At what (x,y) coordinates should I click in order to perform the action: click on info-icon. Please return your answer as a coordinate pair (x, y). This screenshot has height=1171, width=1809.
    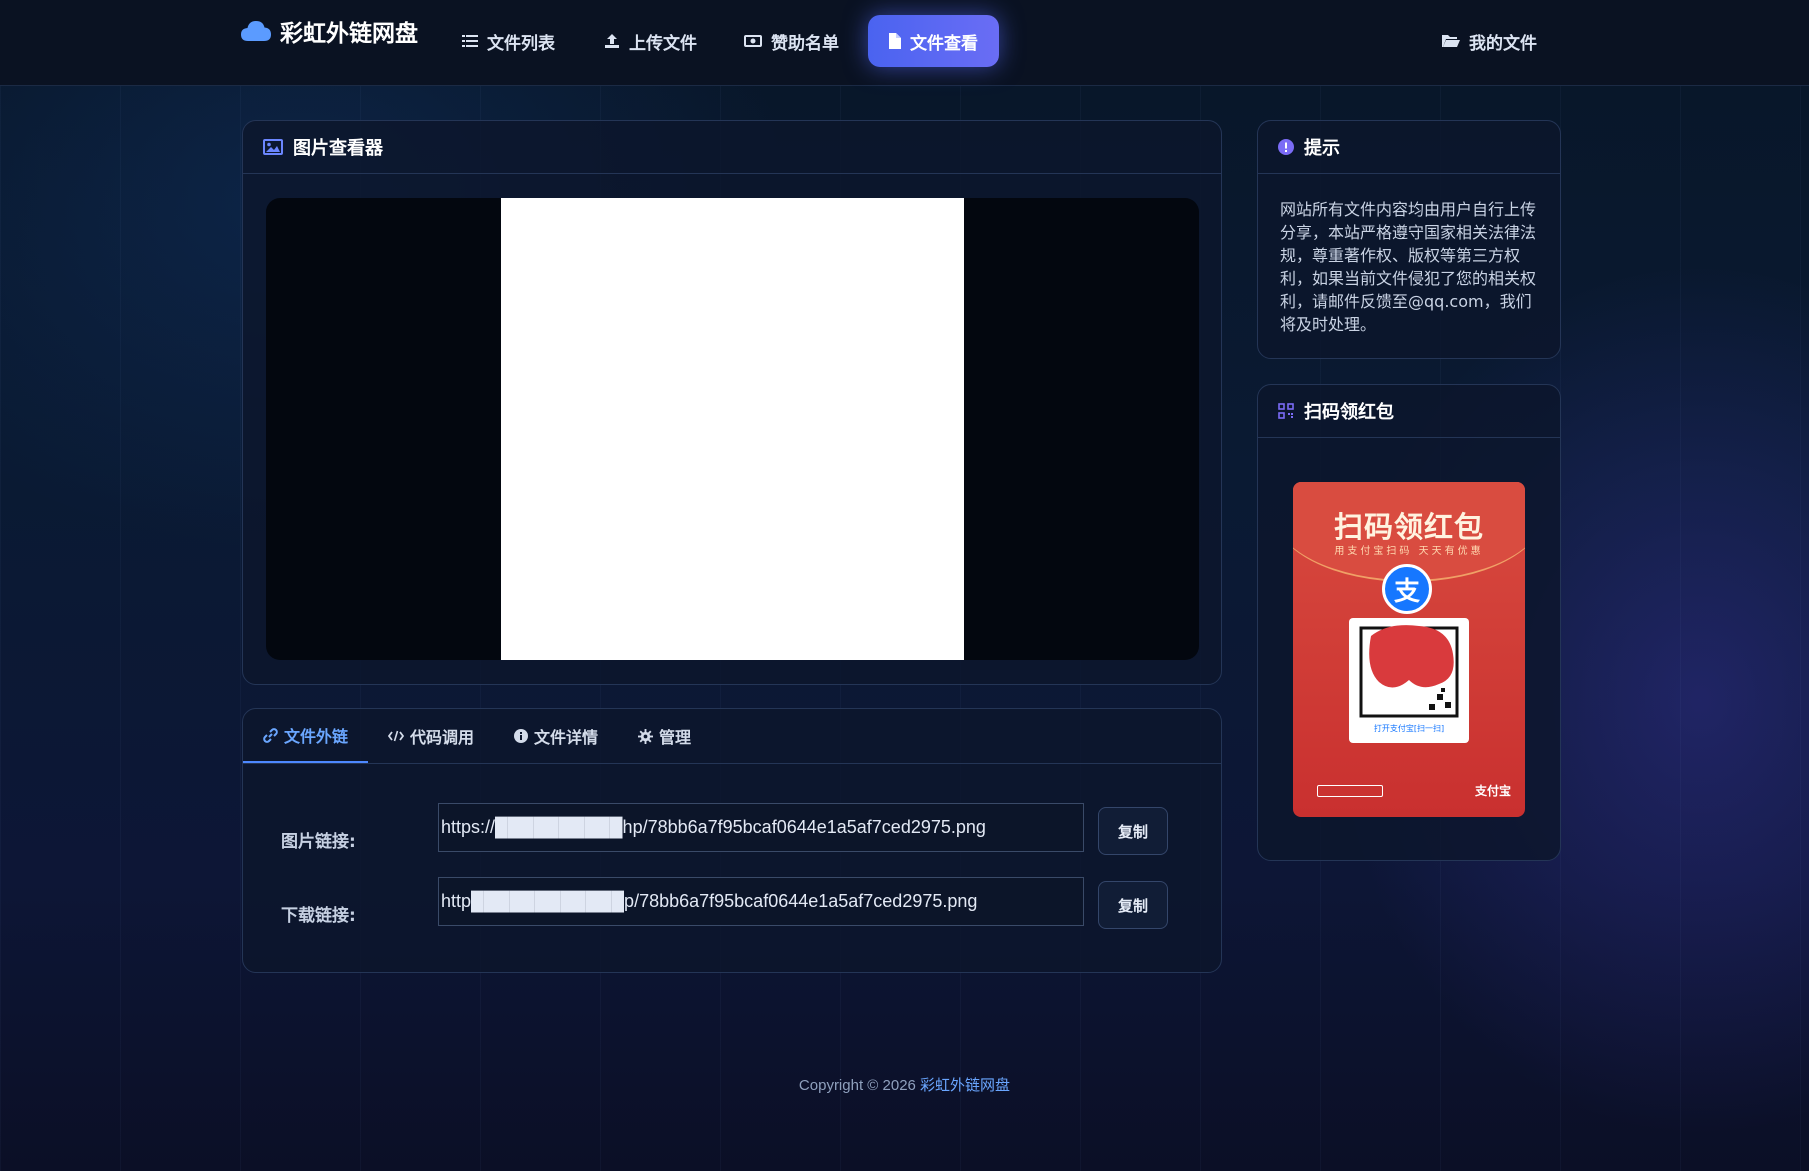
    Looking at the image, I should click on (521, 736).